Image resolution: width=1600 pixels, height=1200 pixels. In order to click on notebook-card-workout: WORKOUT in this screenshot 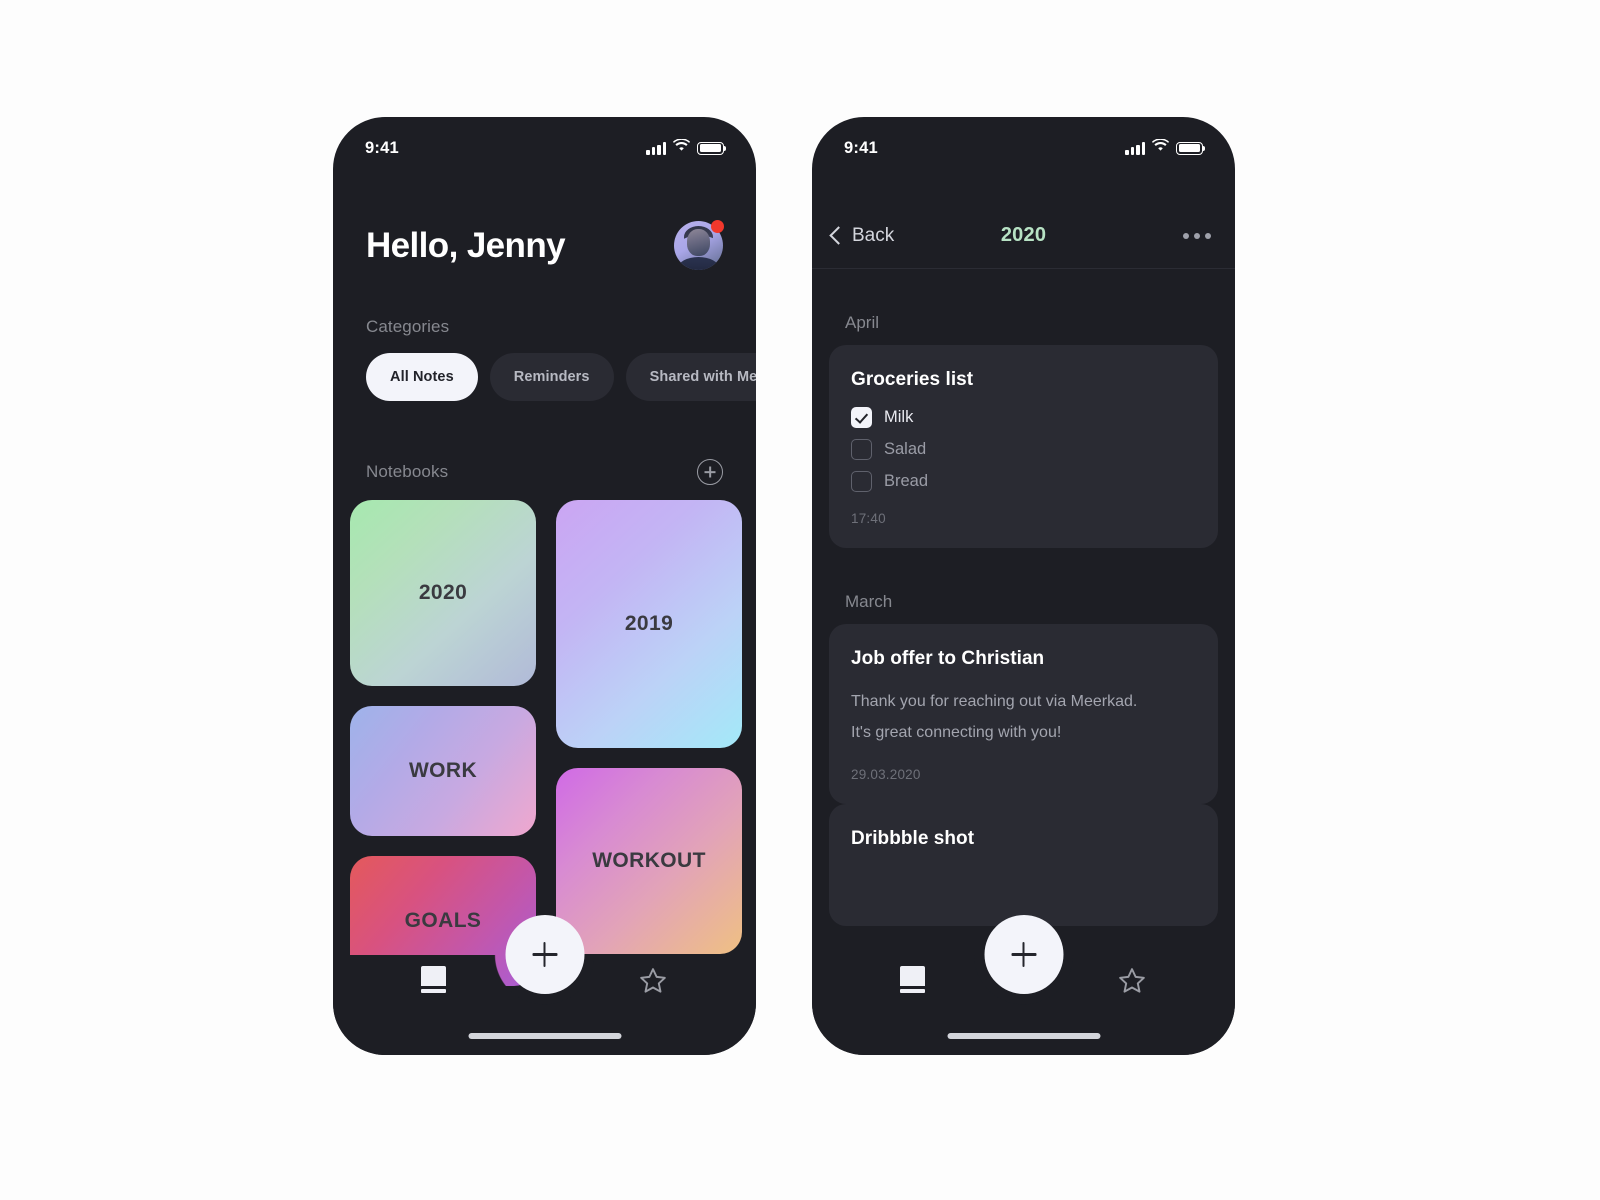, I will do `click(649, 861)`.